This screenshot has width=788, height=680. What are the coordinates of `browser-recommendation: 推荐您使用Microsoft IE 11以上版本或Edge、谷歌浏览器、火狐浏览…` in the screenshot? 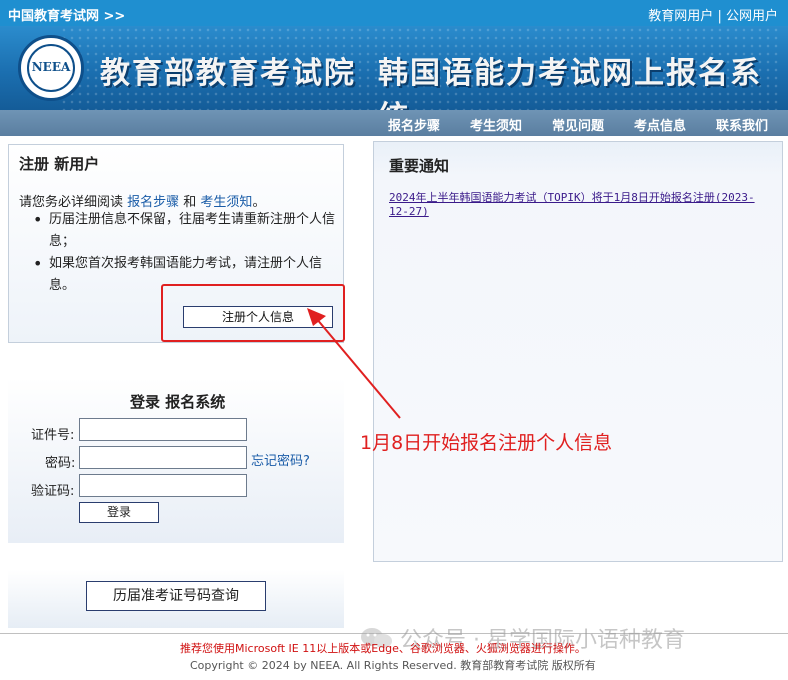 It's located at (383, 648).